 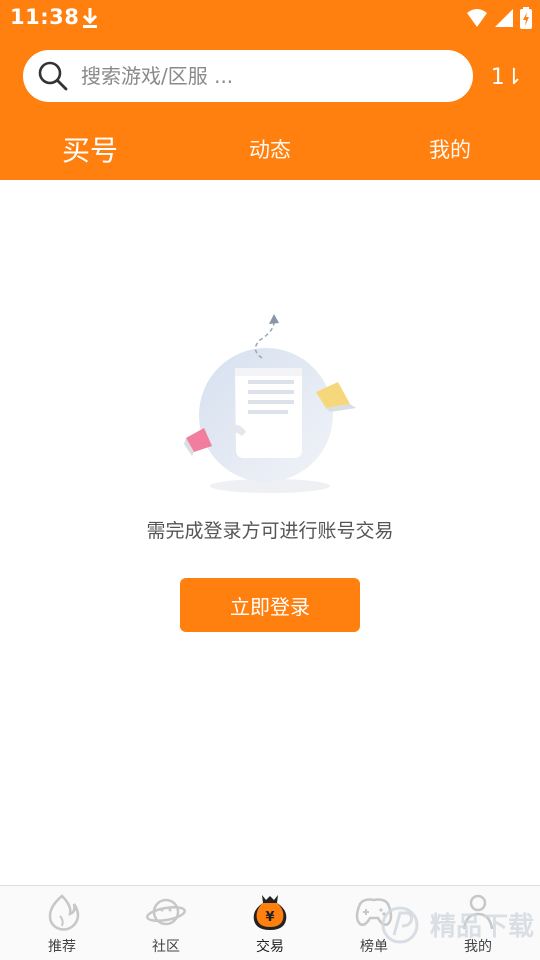 What do you see at coordinates (266, 76) in the screenshot?
I see `search-input` at bounding box center [266, 76].